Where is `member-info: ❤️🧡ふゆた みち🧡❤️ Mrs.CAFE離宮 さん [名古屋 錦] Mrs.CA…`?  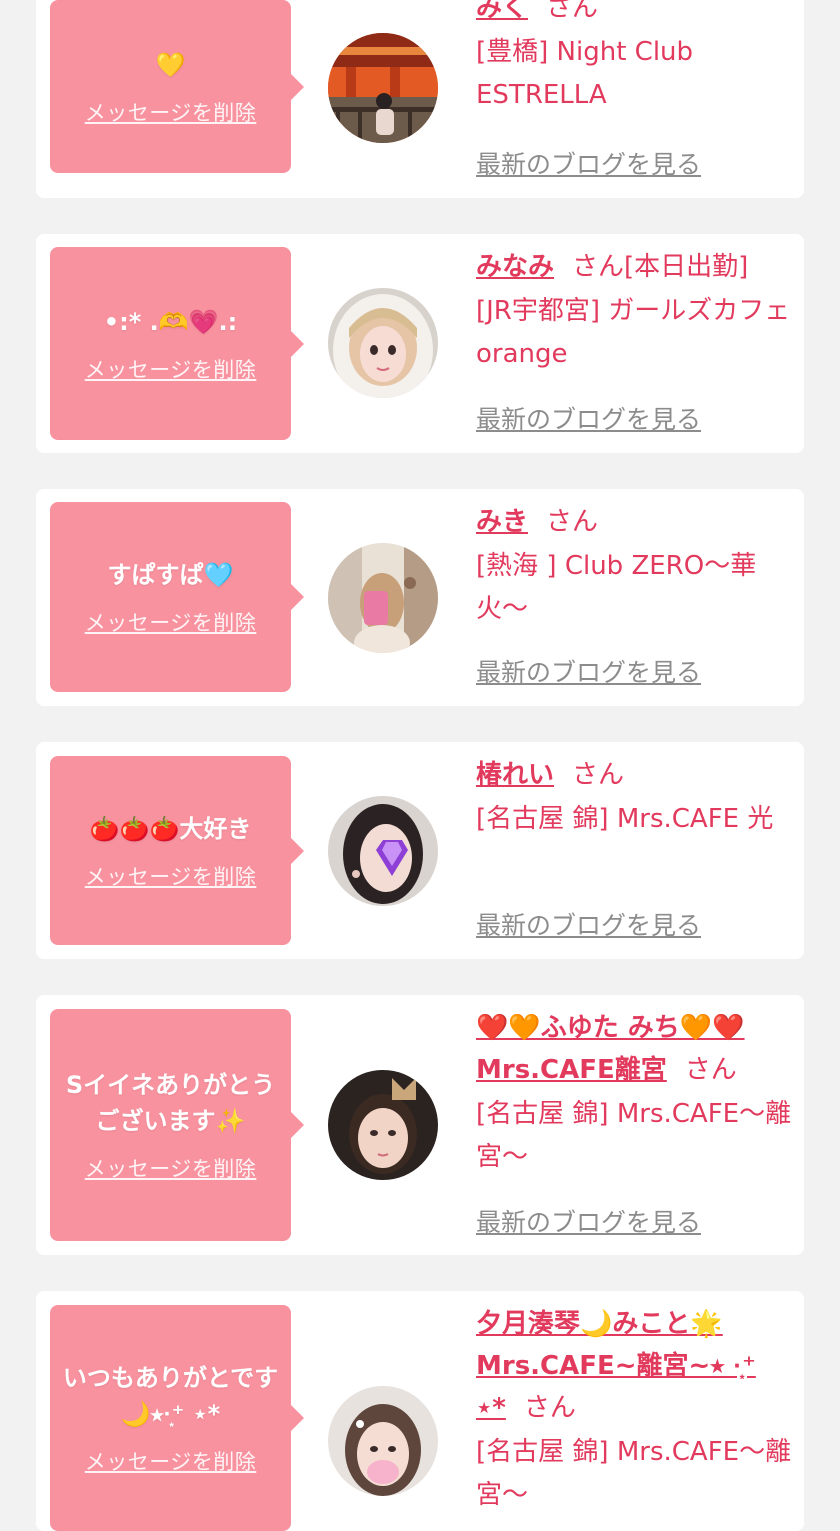 member-info: ❤️🧡ふゆた みち🧡❤️ Mrs.CAFE離宮 さん [名古屋 錦] Mrs.CA… is located at coordinates (635, 1093).